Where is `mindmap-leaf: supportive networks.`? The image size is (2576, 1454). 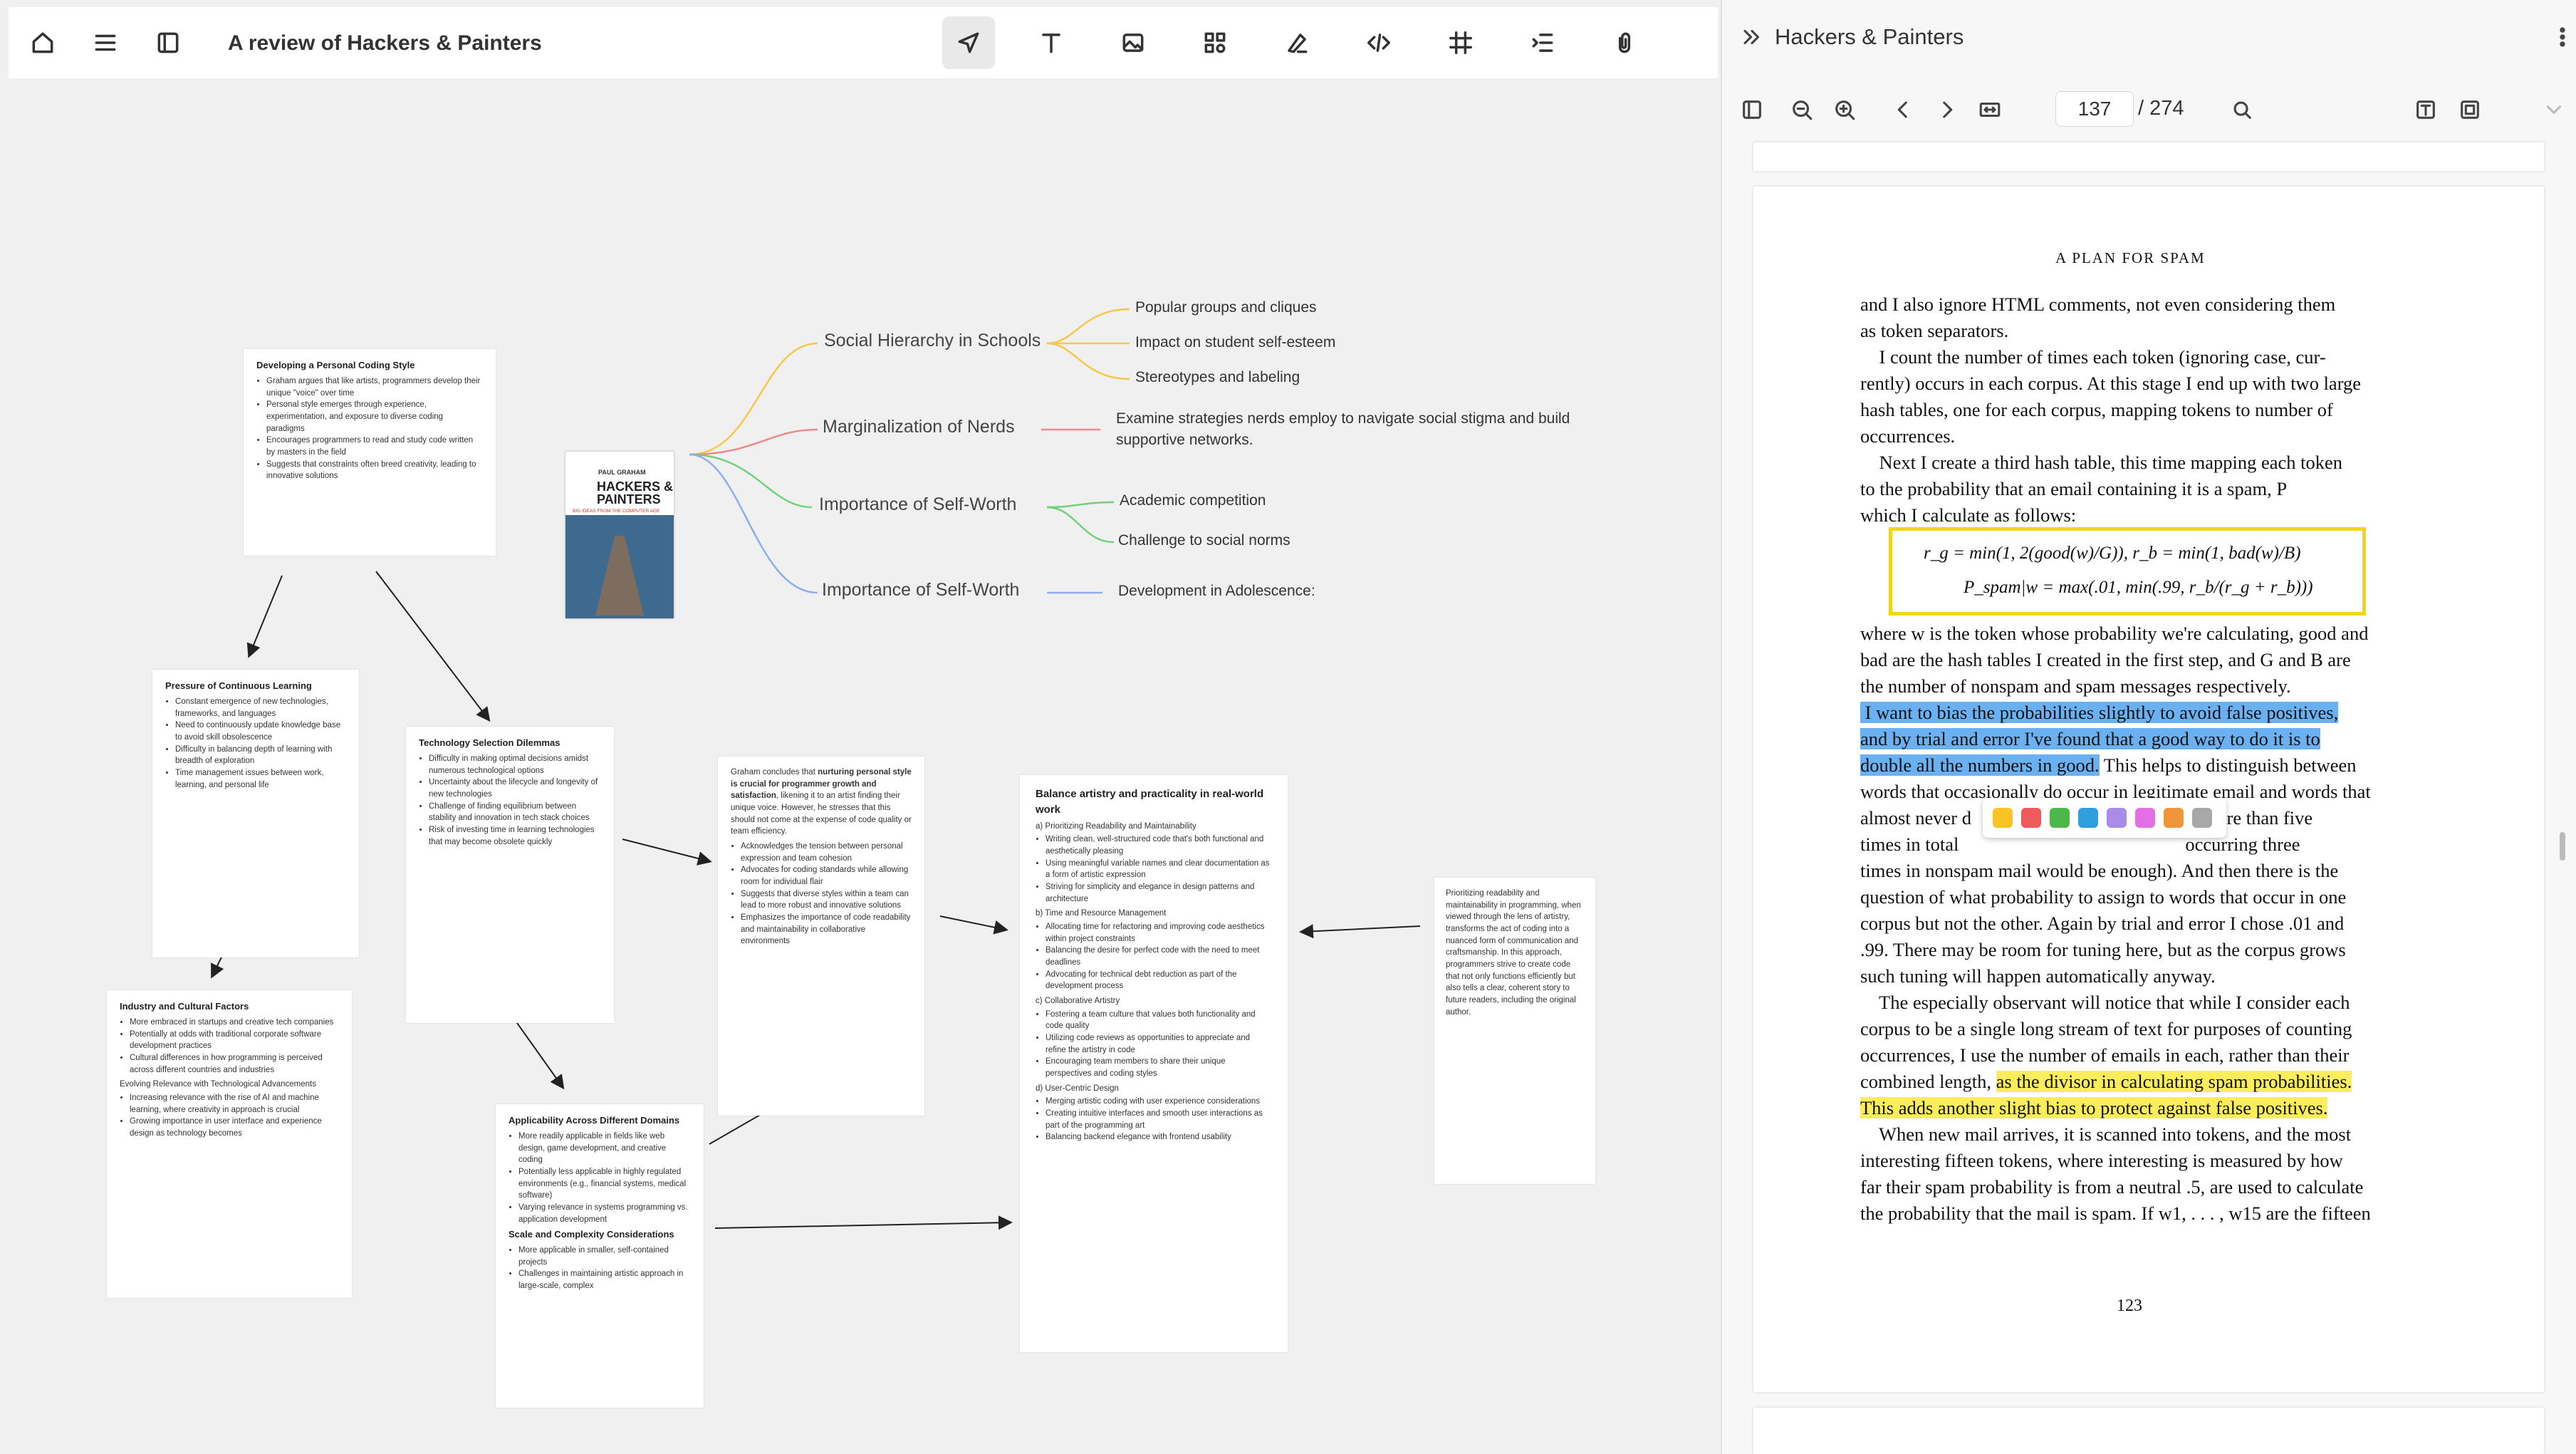
mindmap-leaf: supportive networks. is located at coordinates (1184, 440).